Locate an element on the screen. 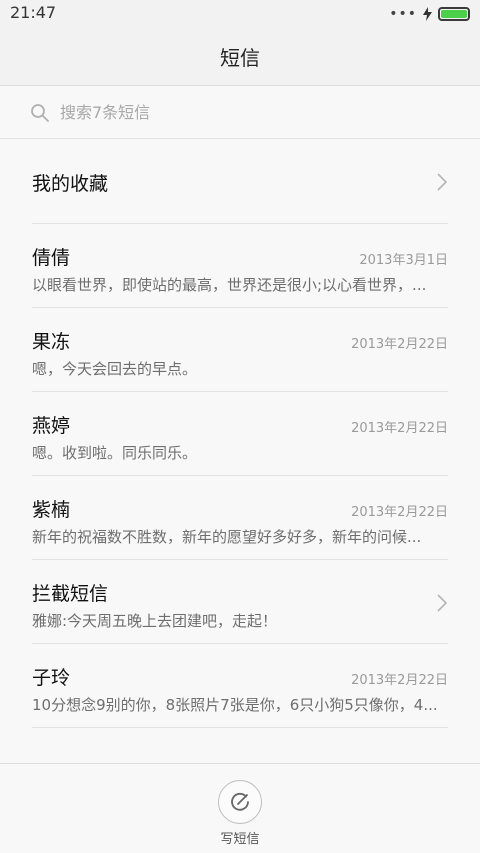 The height and width of the screenshot is (853, 480). conversation-row: 果冻 2013年2月22日 嗯，今天会回去的早点。 is located at coordinates (240, 350).